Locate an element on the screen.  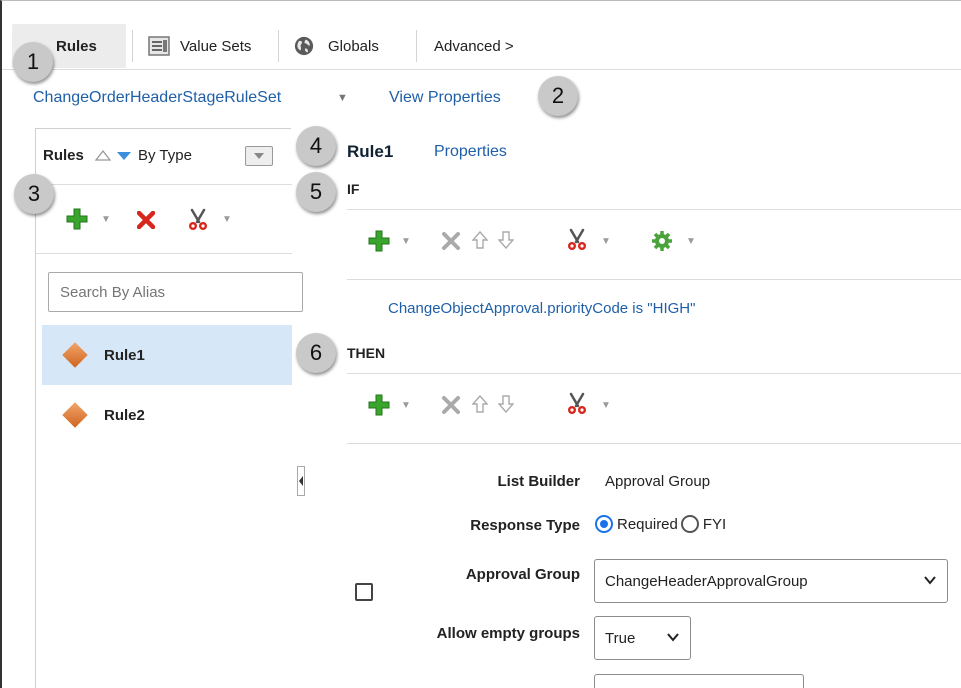
tab-value-sets: Value Sets is located at coordinates (199, 46).